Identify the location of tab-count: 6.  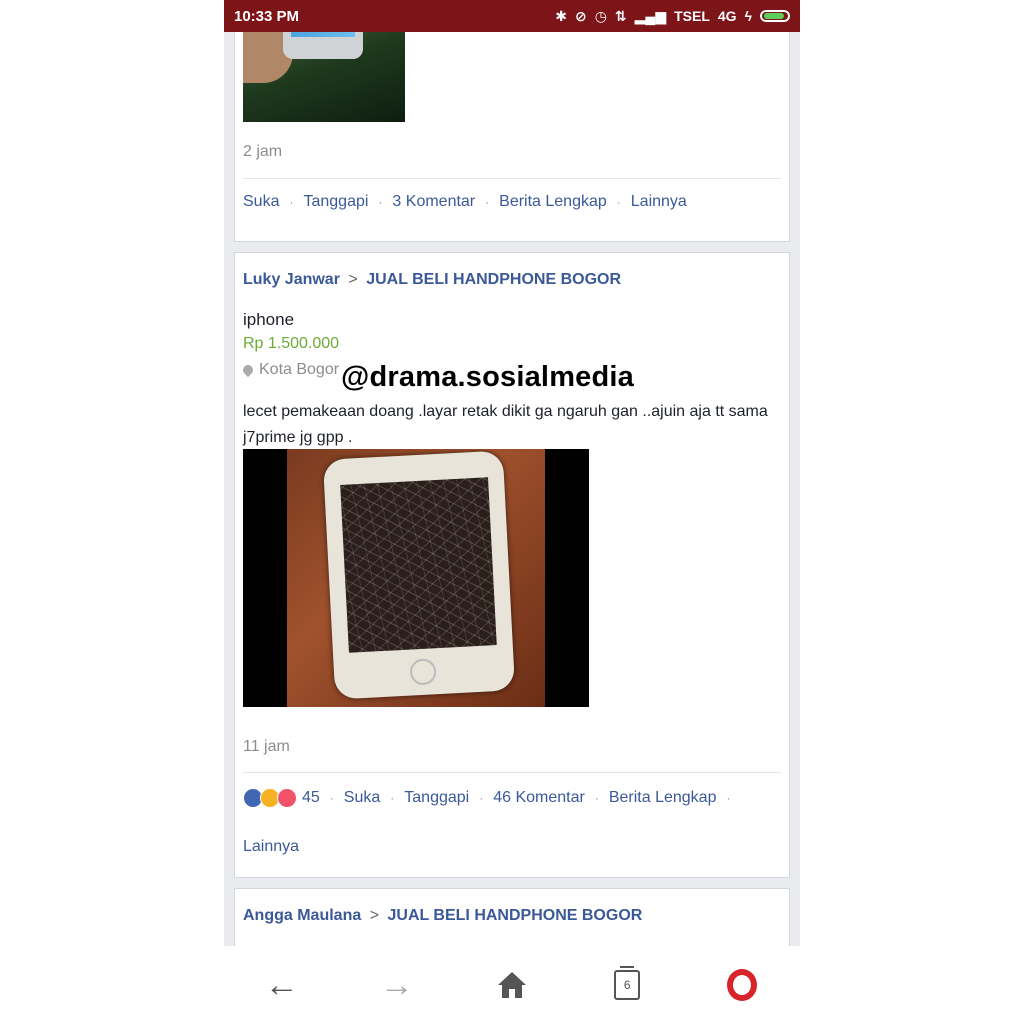
(627, 985).